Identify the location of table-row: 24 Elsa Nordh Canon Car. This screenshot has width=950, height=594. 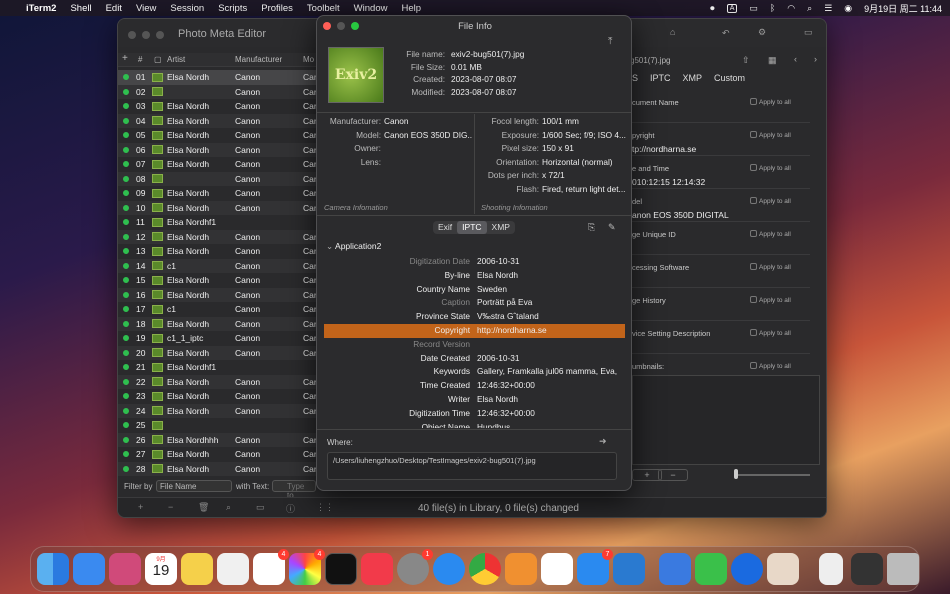
(217, 410).